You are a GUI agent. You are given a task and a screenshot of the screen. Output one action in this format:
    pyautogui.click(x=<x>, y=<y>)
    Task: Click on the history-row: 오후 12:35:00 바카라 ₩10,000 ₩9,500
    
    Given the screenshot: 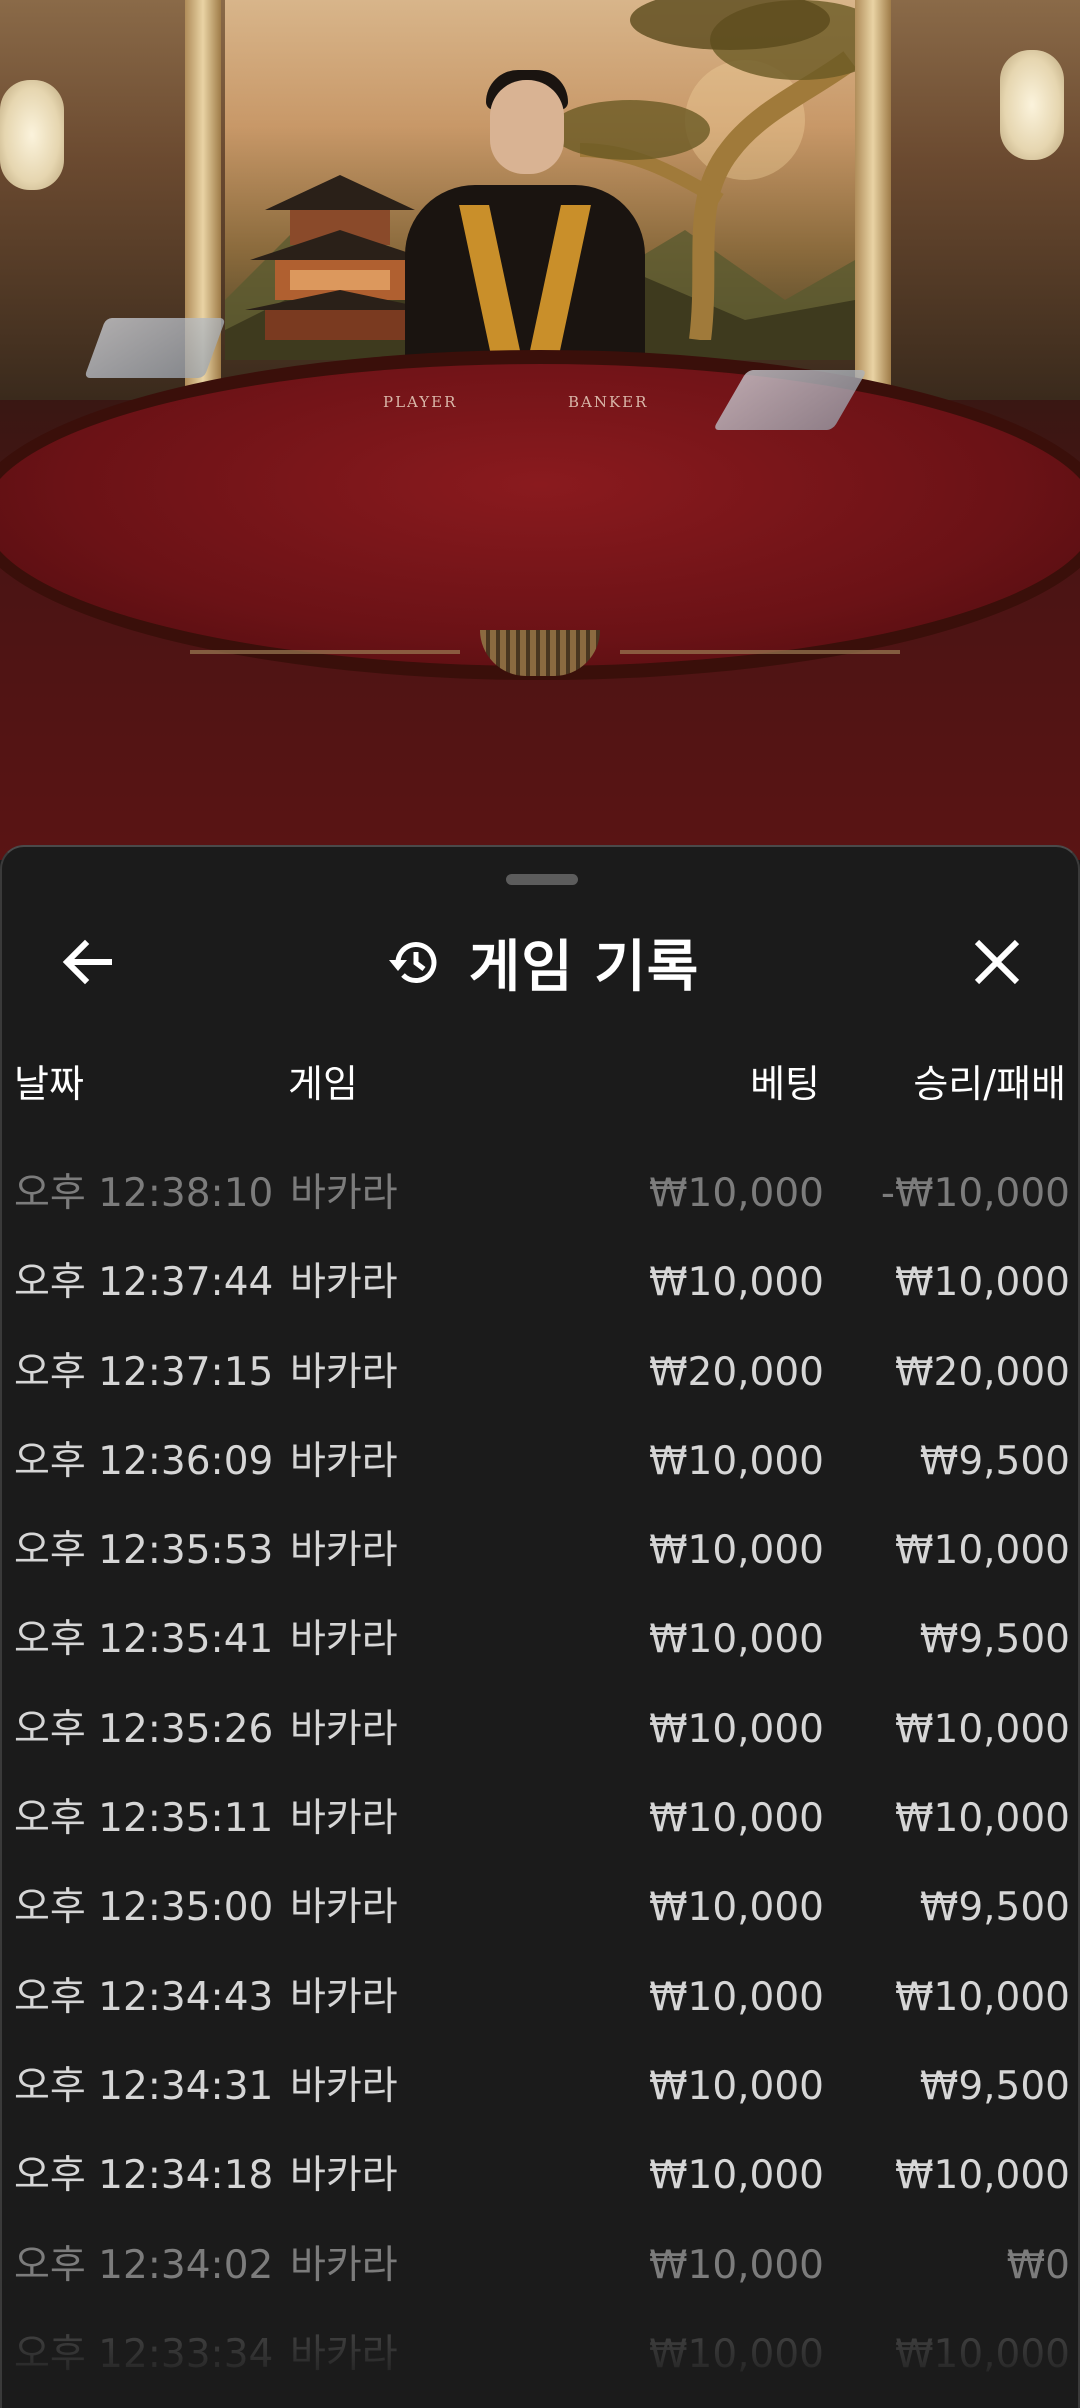 What is the action you would take?
    pyautogui.click(x=540, y=1907)
    